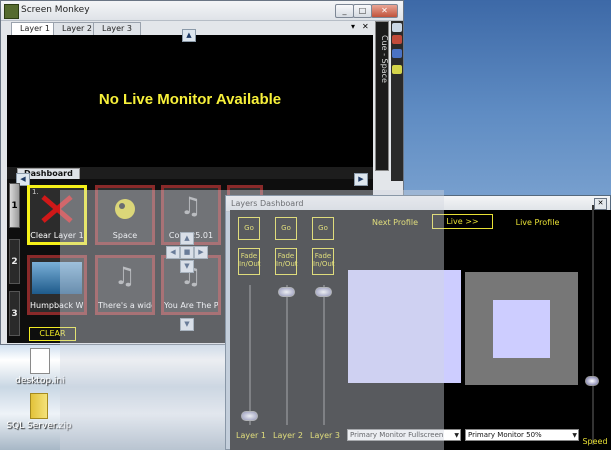 The width and height of the screenshot is (611, 450). Describe the element at coordinates (125, 235) in the screenshot. I see `cue-label: Space` at that location.